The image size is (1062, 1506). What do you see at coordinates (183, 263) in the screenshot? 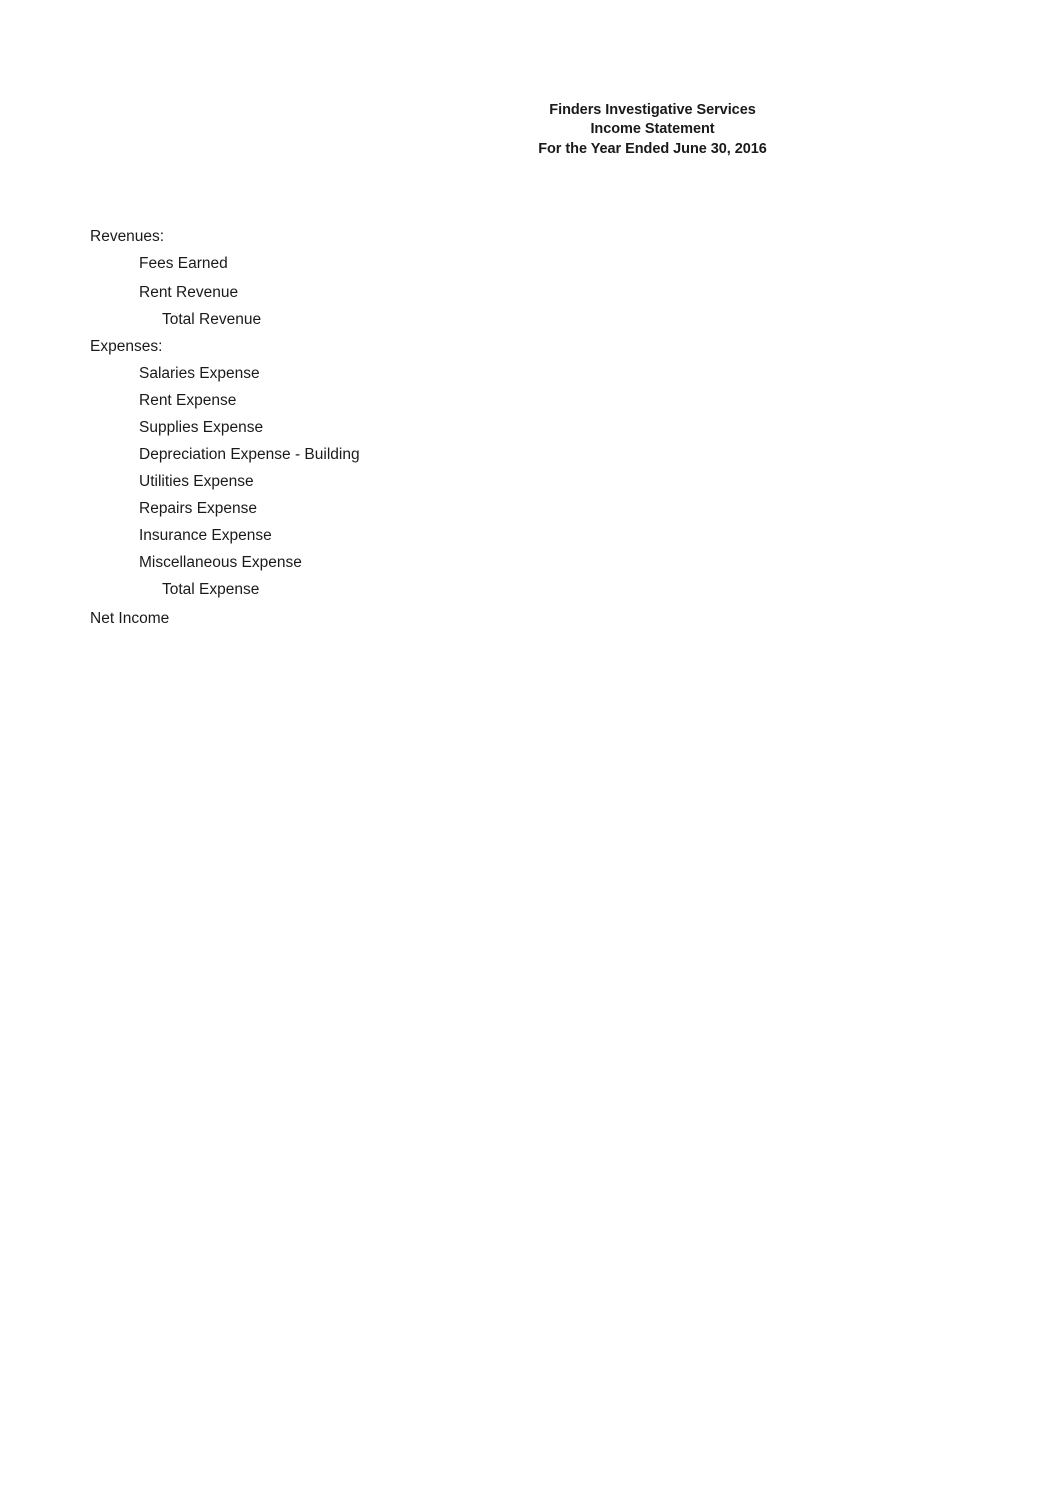
I see `line-item-label: Fees Earned` at bounding box center [183, 263].